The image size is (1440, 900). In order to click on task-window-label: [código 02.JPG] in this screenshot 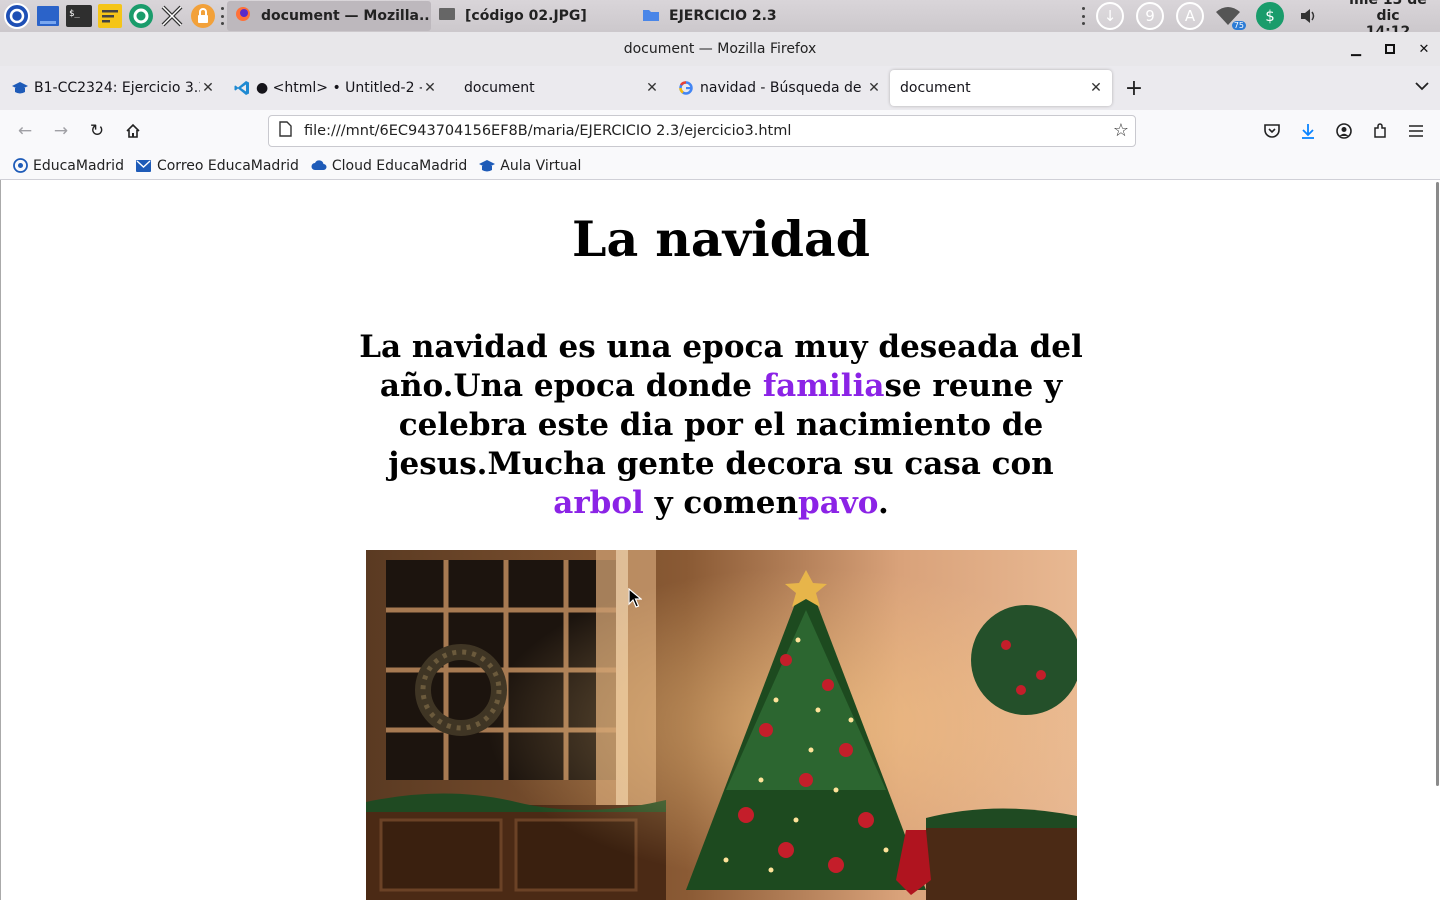, I will do `click(526, 16)`.